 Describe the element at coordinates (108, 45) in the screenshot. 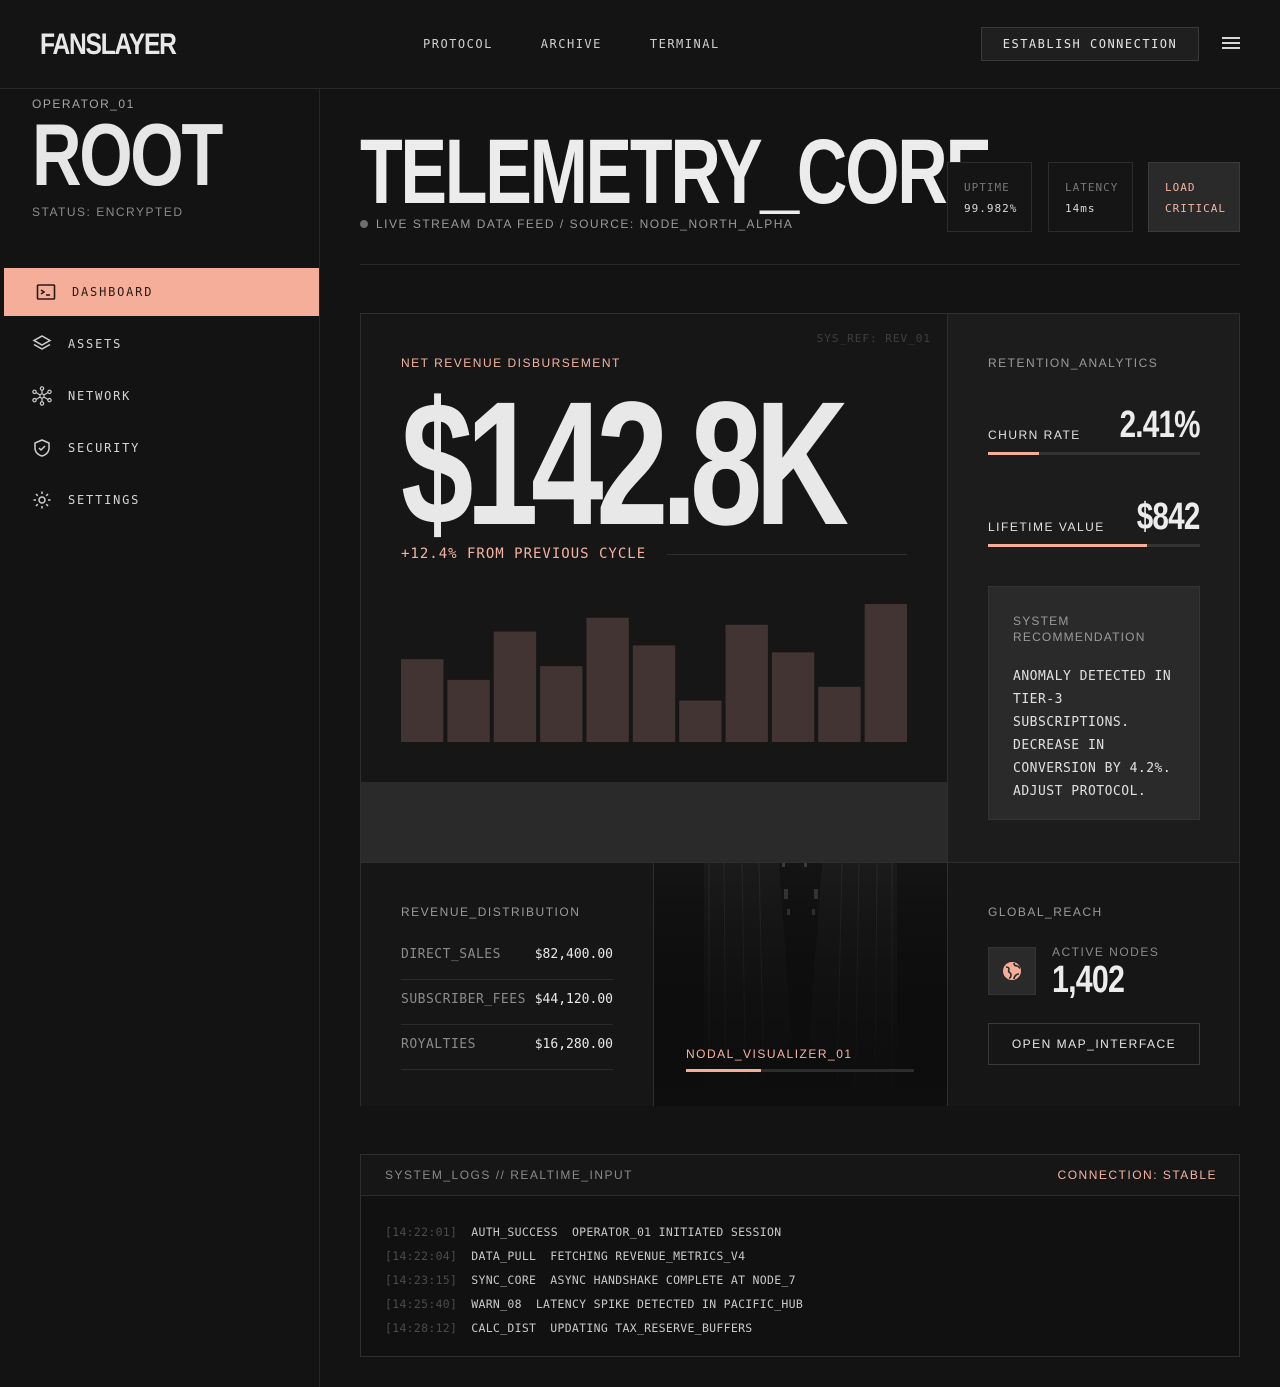

I see `logo: FANSLAYER` at that location.